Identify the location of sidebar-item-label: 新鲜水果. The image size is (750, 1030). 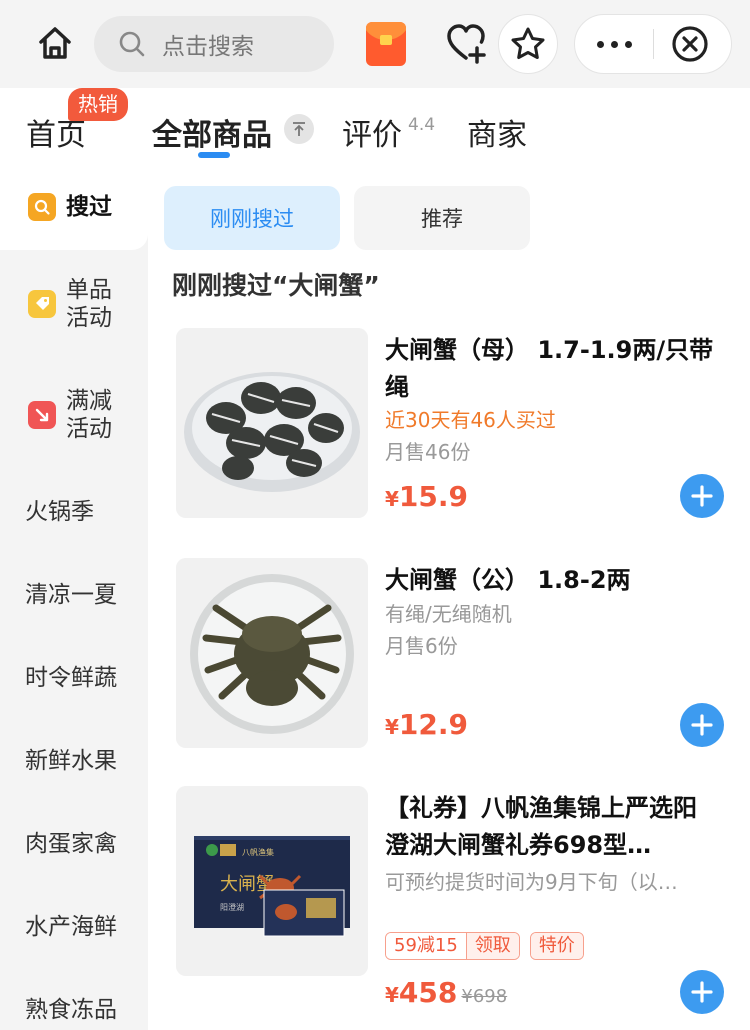
(71, 761).